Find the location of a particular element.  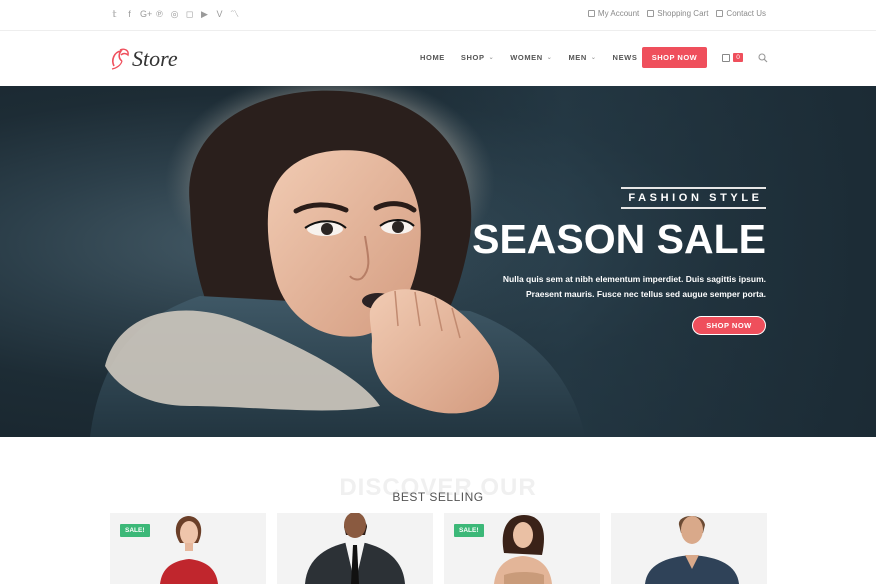

shopping-cart-label: Shopping Cart is located at coordinates (683, 13).